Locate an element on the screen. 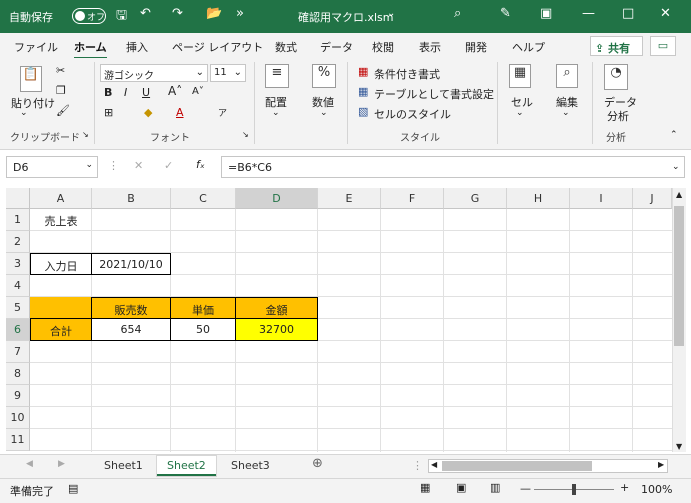 This screenshot has width=691, height=503. col-header-j: J is located at coordinates (652, 198).